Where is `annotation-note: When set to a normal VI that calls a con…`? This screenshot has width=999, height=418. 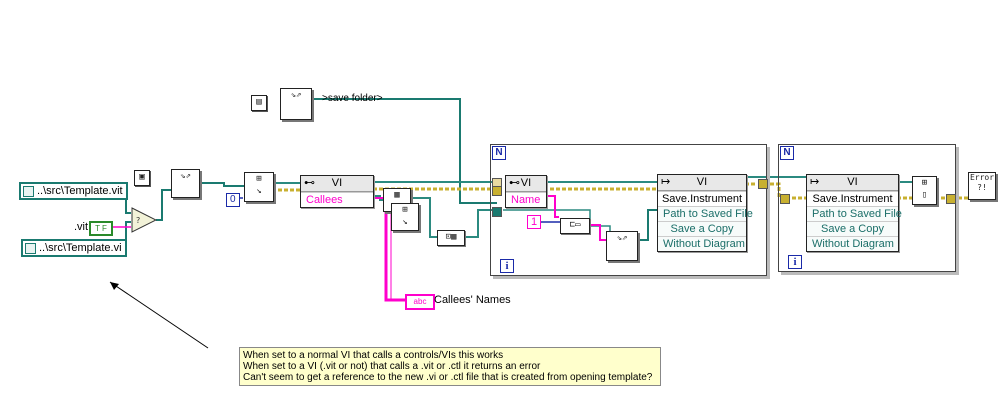 annotation-note: When set to a normal VI that calls a con… is located at coordinates (450, 366).